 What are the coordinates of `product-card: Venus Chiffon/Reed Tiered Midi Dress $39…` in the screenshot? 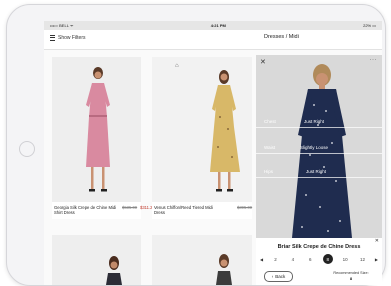 It's located at (202, 138).